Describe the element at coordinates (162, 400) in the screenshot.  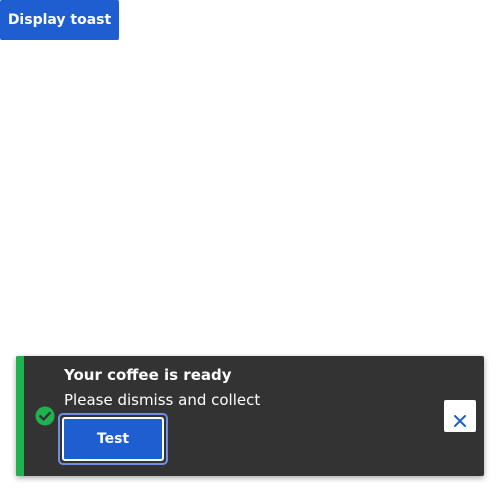
I see `toast-message: Please dismiss and collect` at that location.